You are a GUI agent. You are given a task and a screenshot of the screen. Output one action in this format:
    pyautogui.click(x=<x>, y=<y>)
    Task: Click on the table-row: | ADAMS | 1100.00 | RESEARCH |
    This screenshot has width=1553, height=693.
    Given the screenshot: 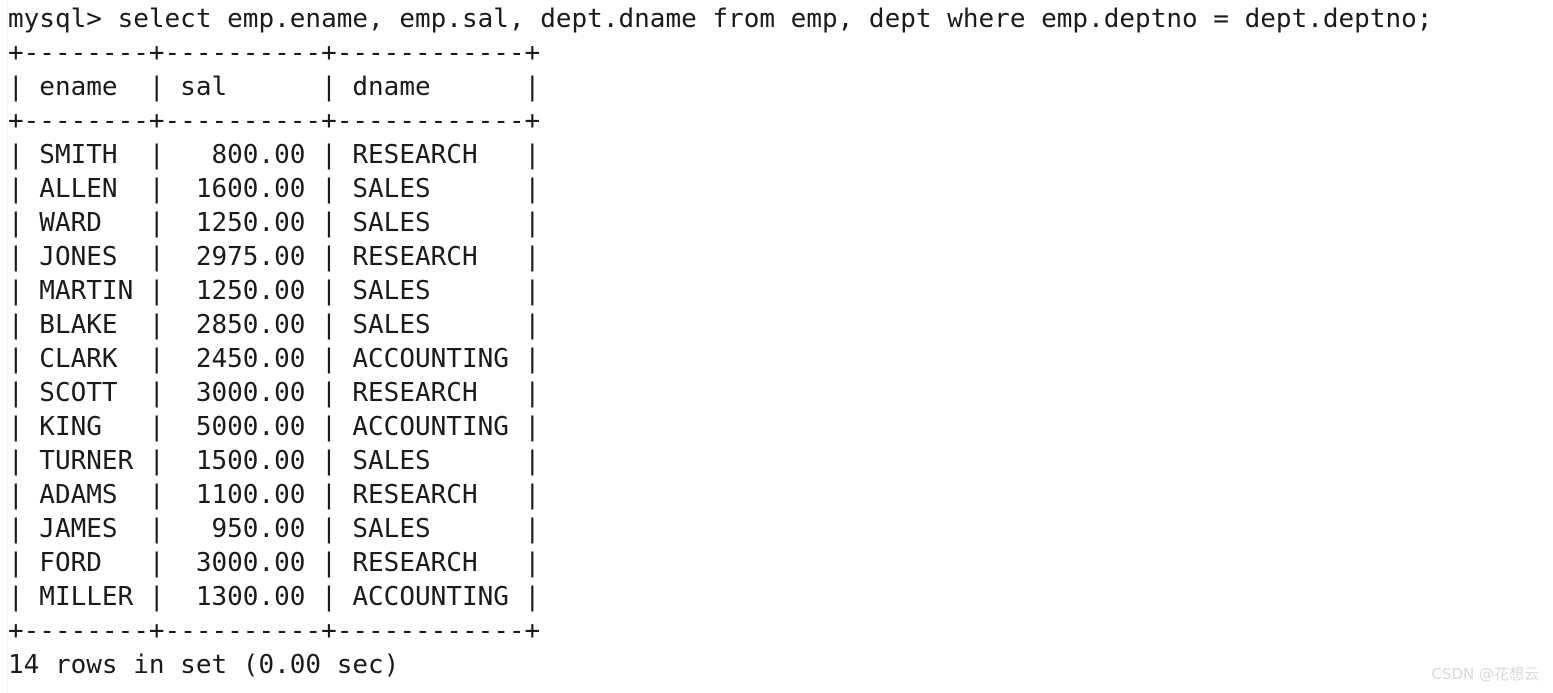 What is the action you would take?
    pyautogui.click(x=274, y=495)
    